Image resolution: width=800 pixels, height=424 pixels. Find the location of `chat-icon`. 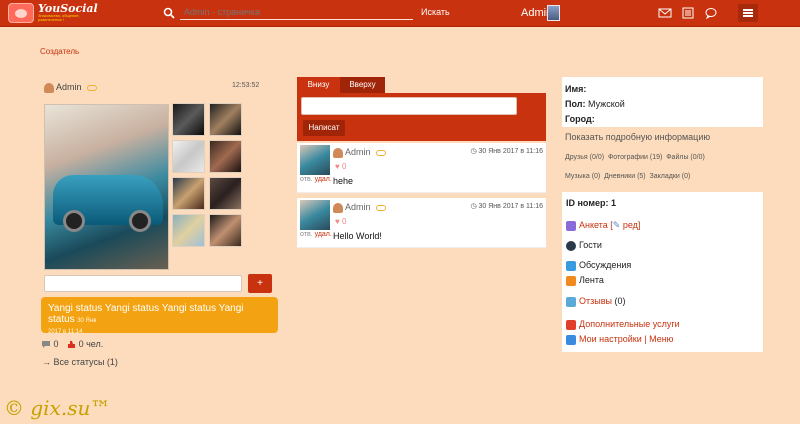

chat-icon is located at coordinates (711, 13).